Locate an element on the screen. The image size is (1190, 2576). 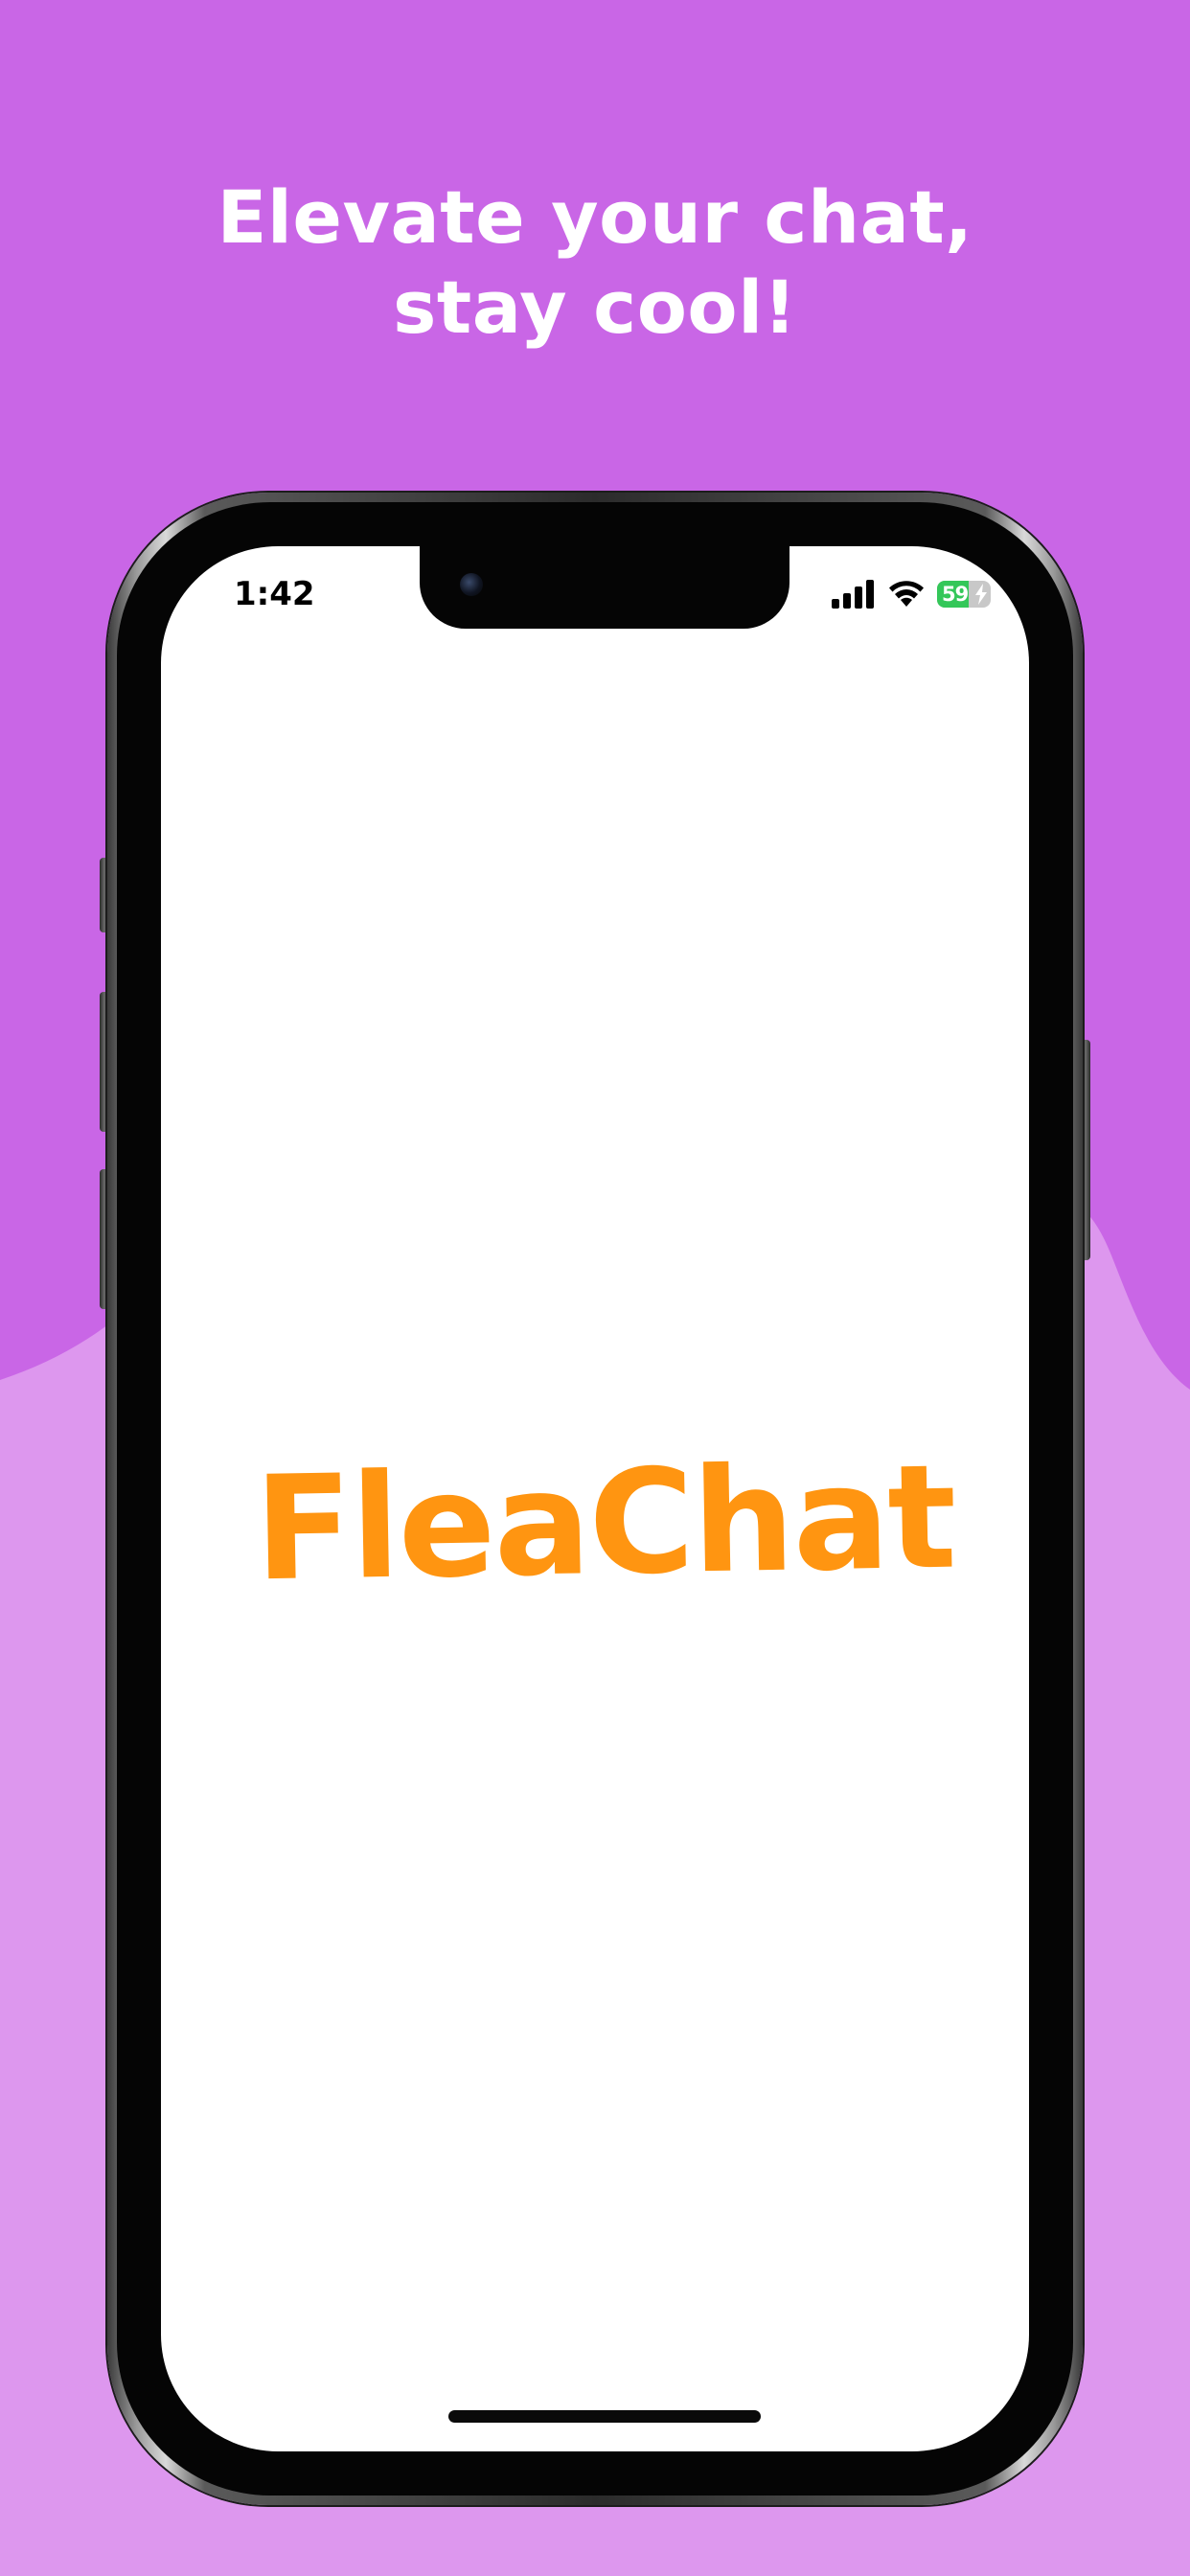
battery-icon: 59 is located at coordinates (964, 594).